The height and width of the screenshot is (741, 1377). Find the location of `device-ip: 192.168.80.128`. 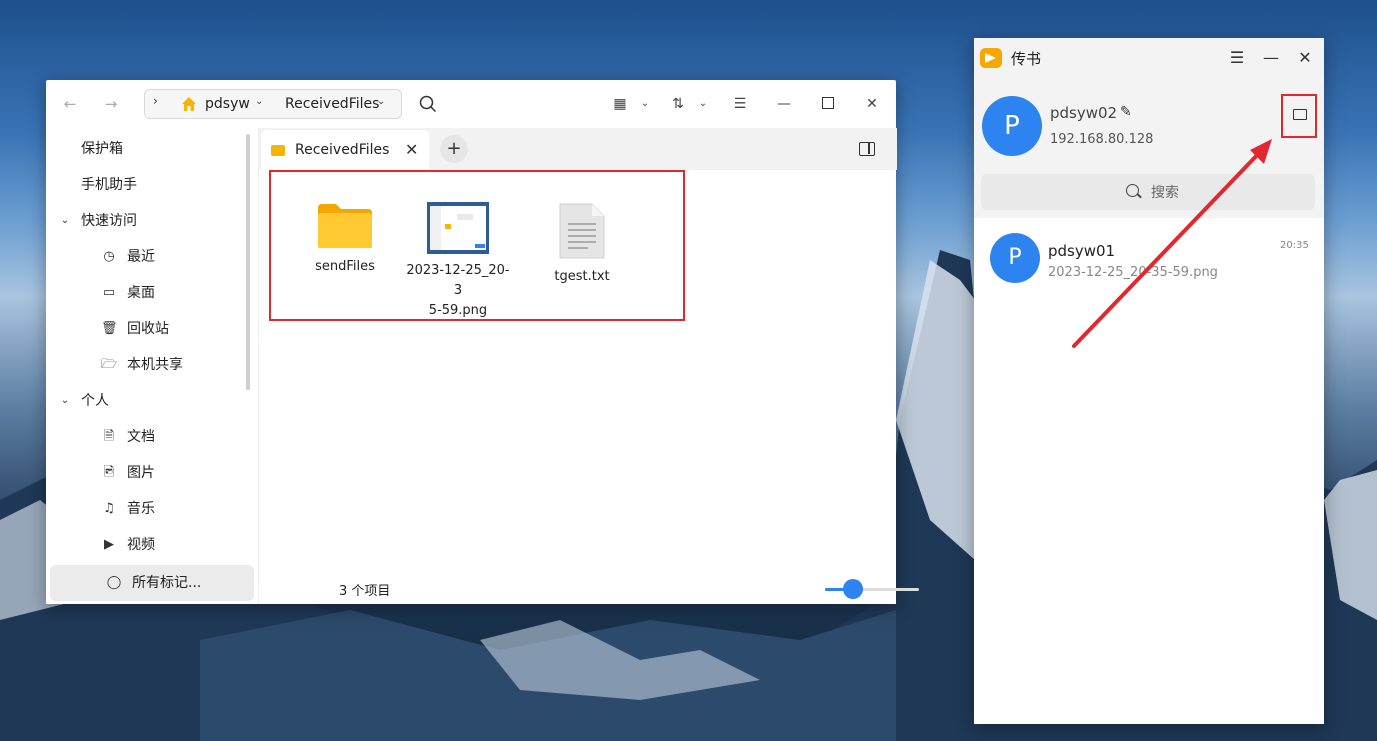

device-ip: 192.168.80.128 is located at coordinates (1102, 139).